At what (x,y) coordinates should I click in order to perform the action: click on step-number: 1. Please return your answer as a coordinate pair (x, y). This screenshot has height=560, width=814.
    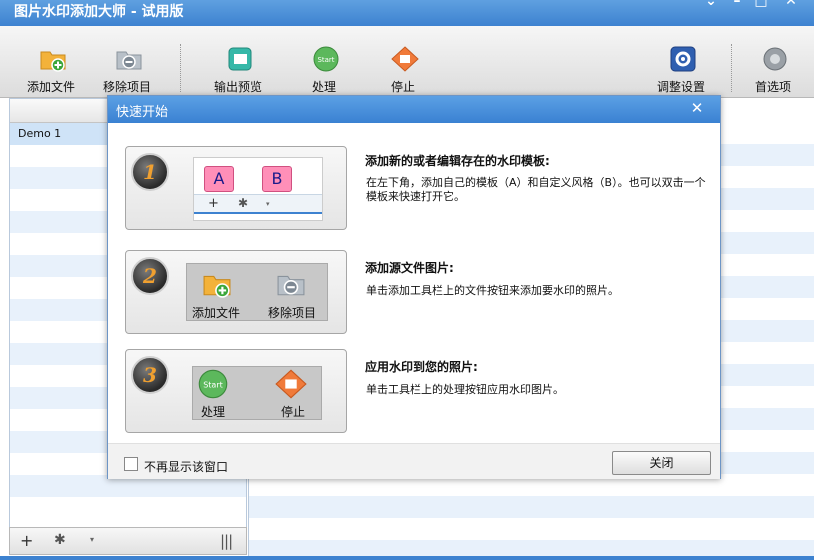
    Looking at the image, I should click on (150, 172).